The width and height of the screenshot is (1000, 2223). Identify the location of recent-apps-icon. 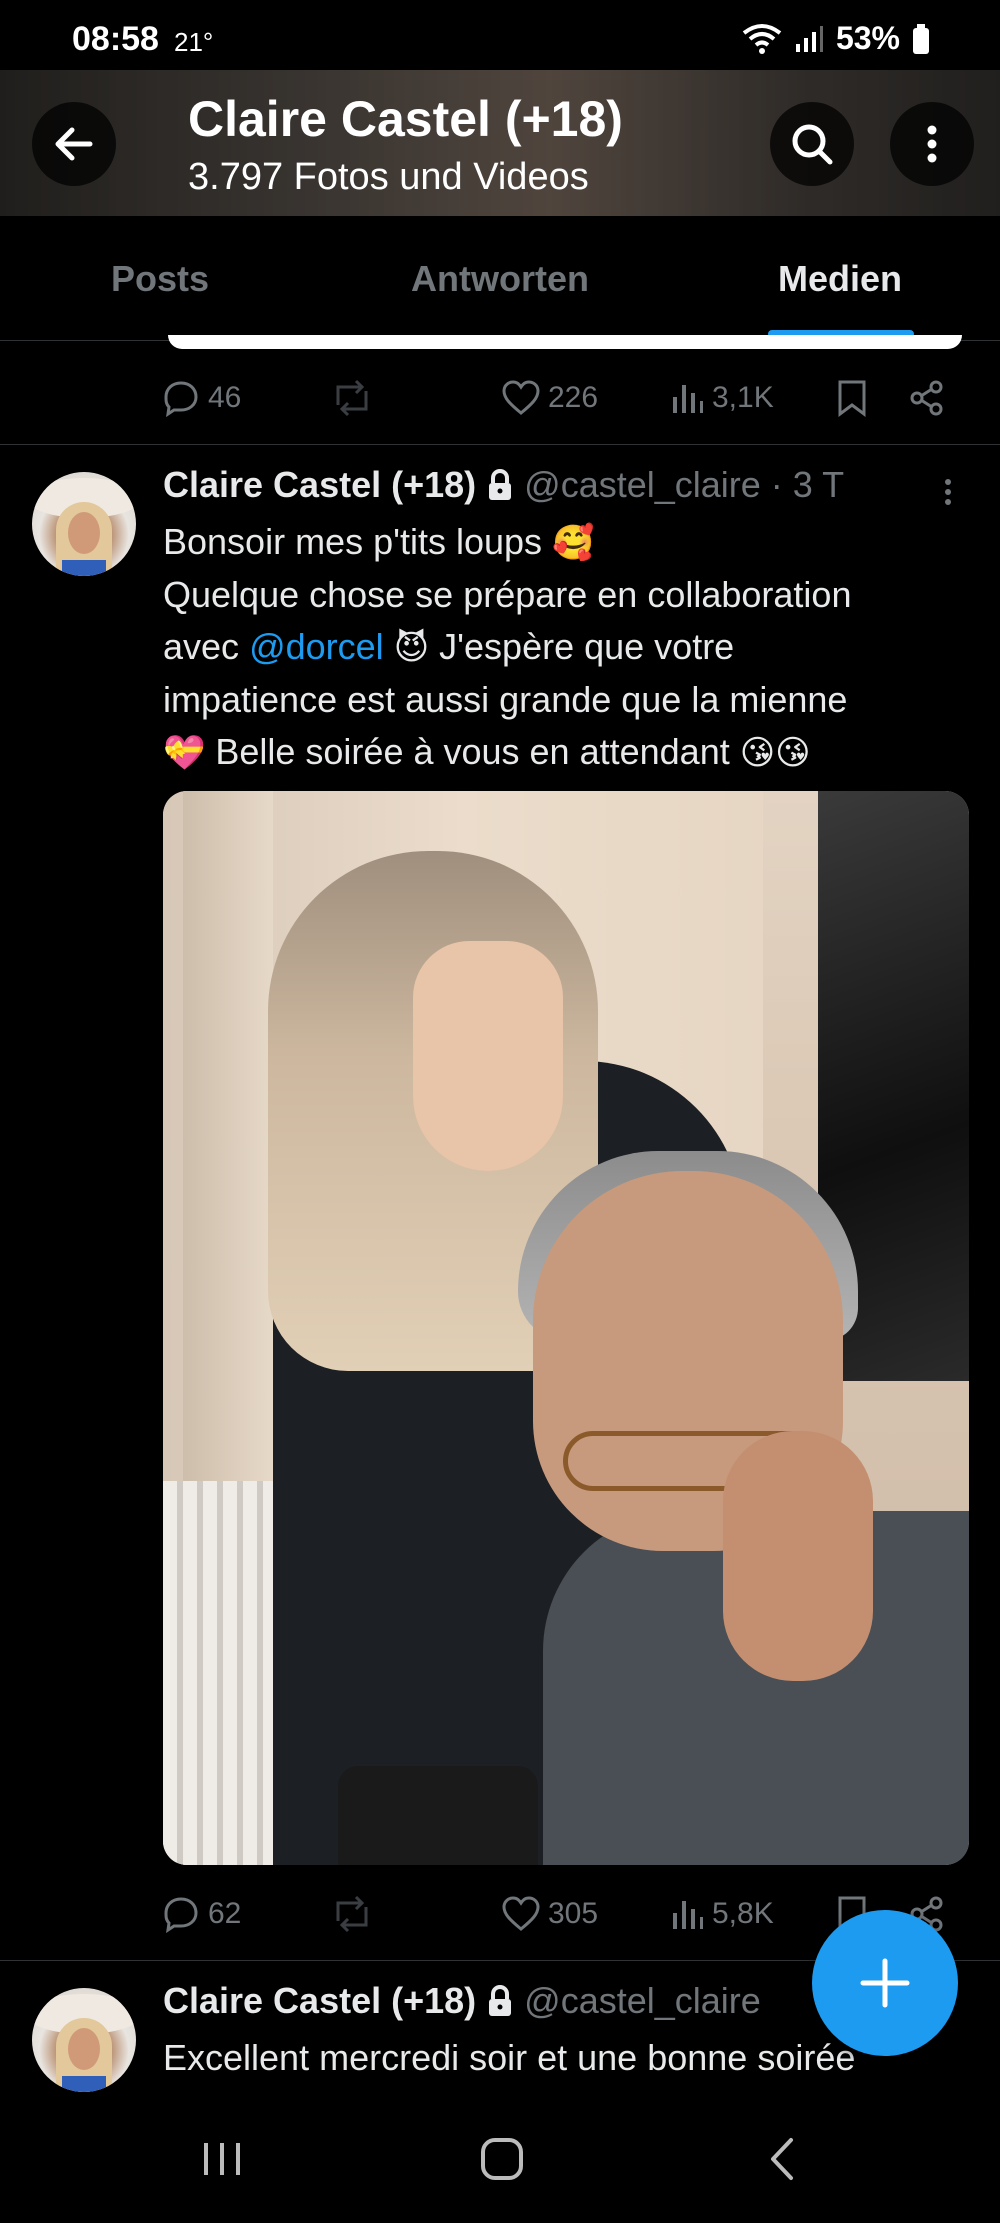
(222, 2159).